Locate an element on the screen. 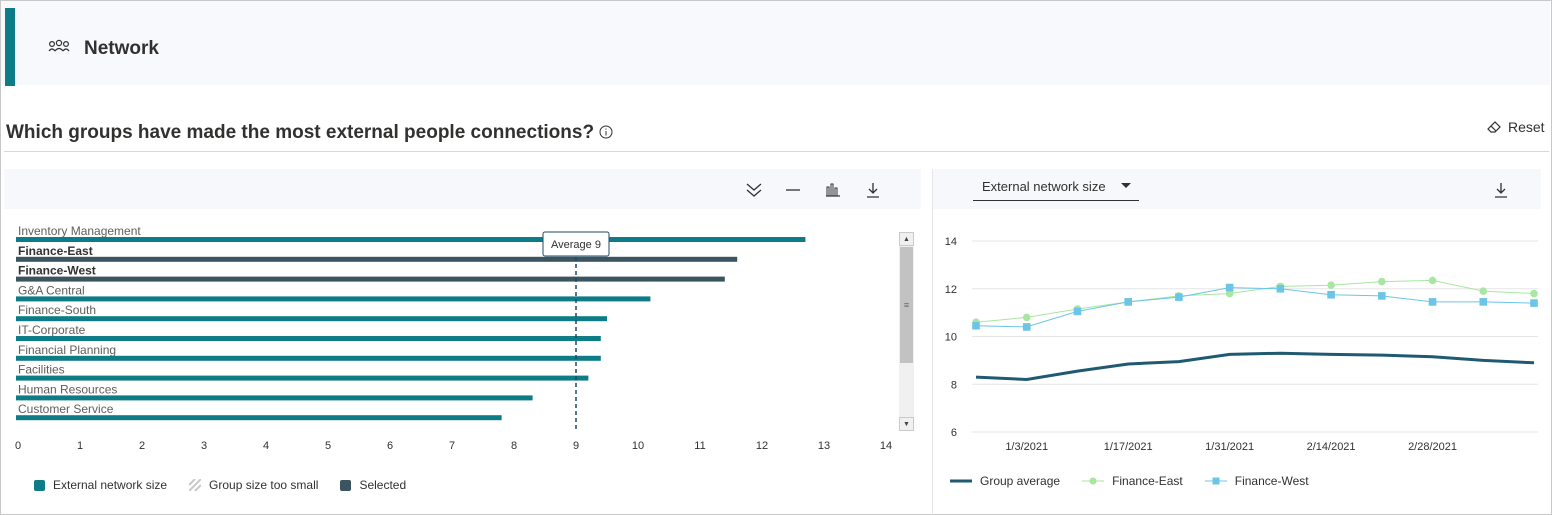 The image size is (1552, 515). legend-label: Finance-West is located at coordinates (1271, 481).